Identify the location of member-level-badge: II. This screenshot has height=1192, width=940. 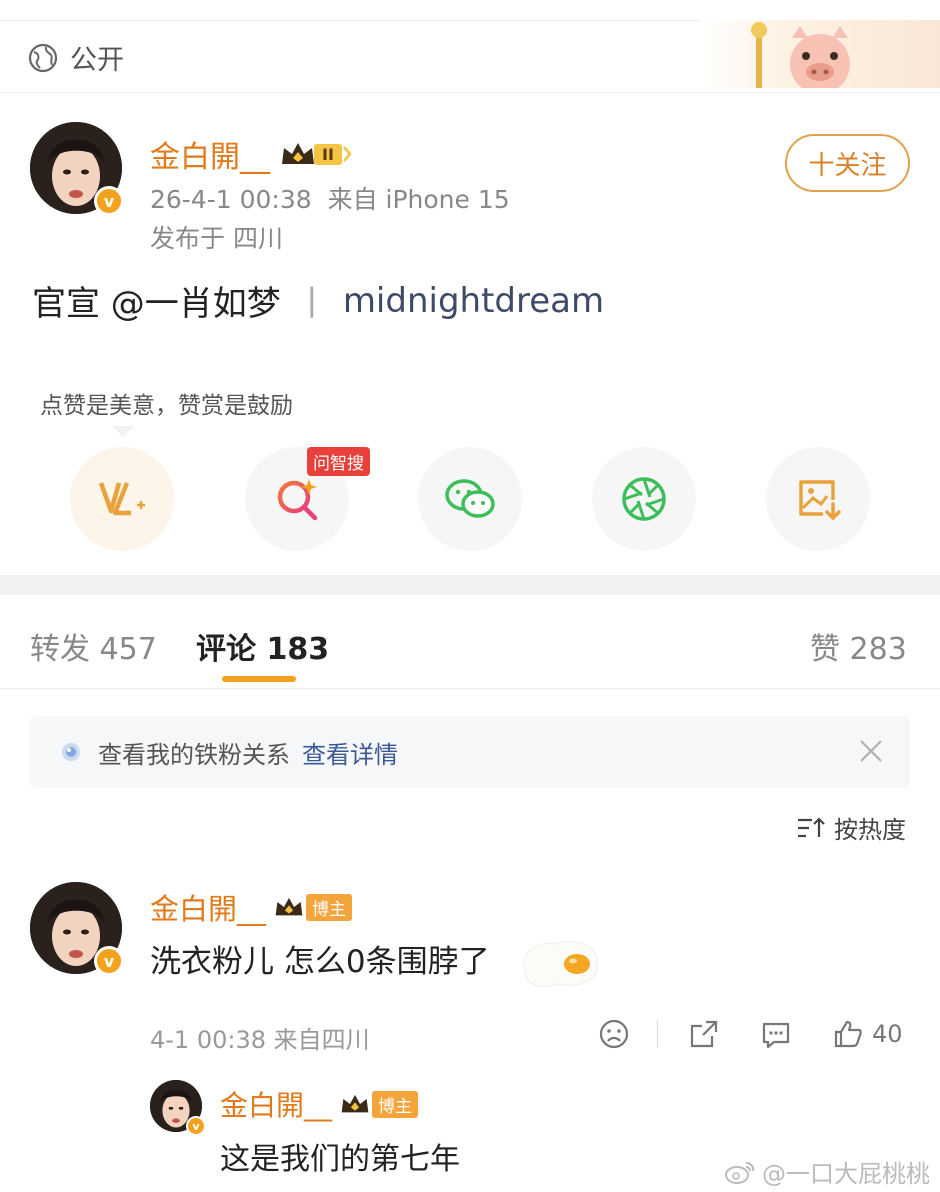
(316, 154).